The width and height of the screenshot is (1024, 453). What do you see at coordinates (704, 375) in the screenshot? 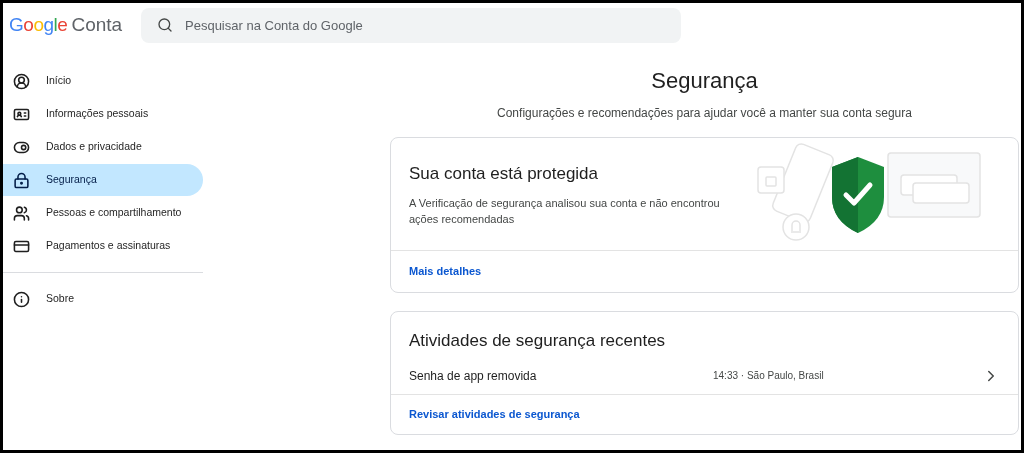
I see `activity-row: Senha de app removida 14:33 · São Paulo, Brasil` at bounding box center [704, 375].